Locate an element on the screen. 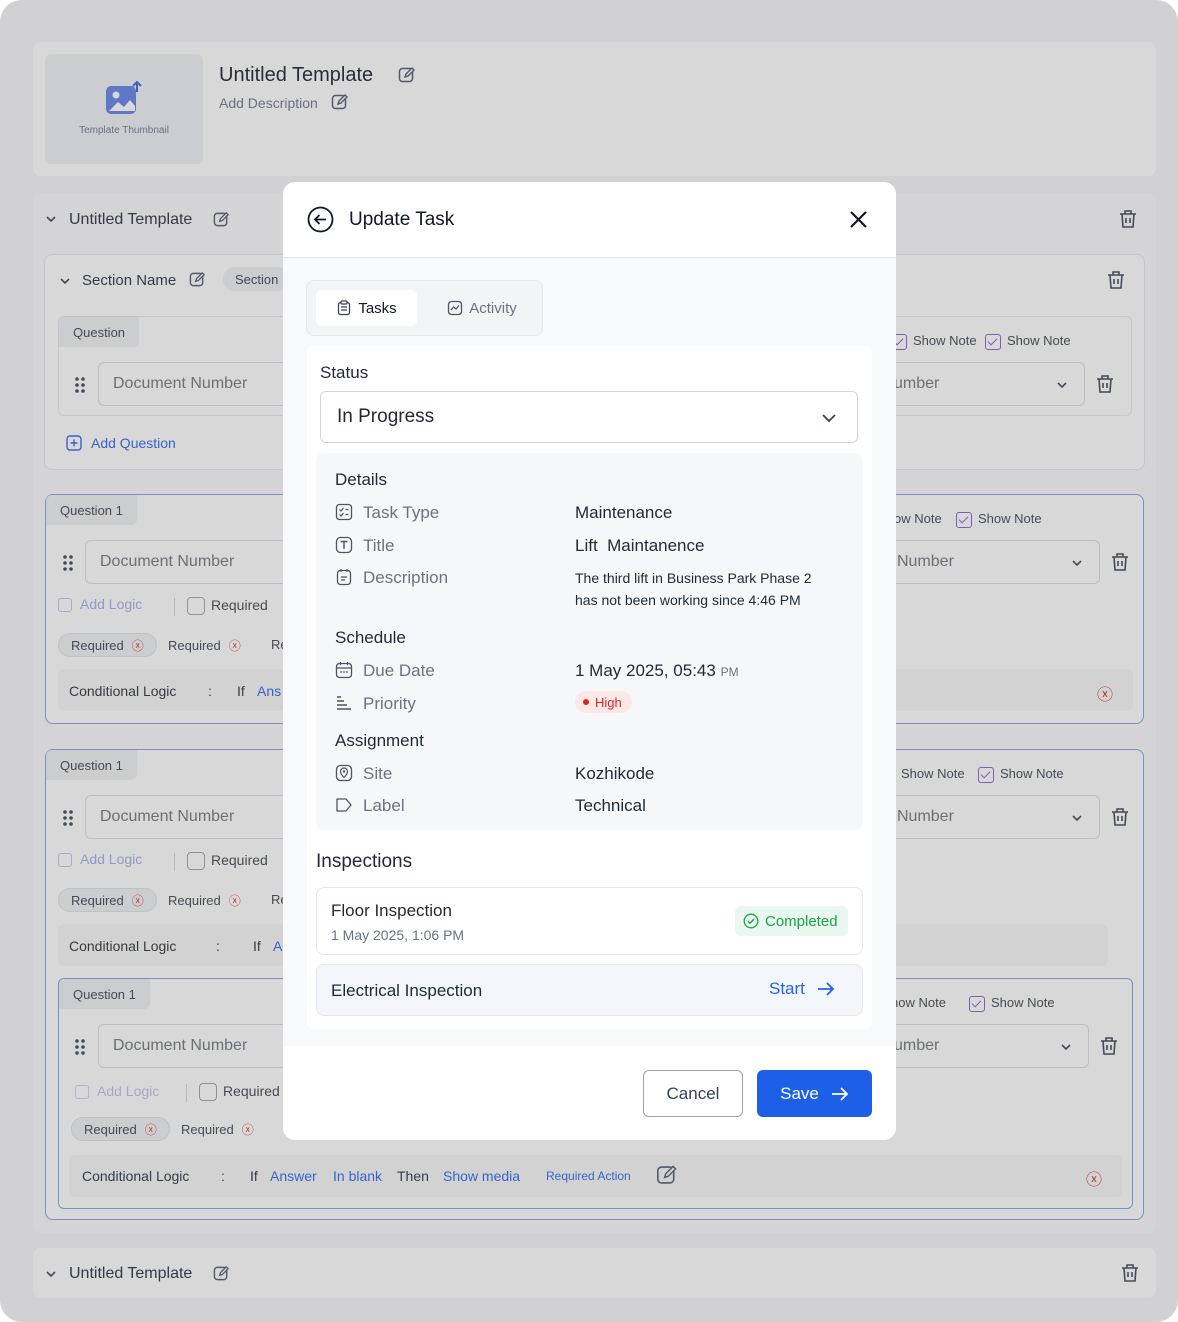  due-date-value: 1 May 2025, 05:43 PM is located at coordinates (657, 671).